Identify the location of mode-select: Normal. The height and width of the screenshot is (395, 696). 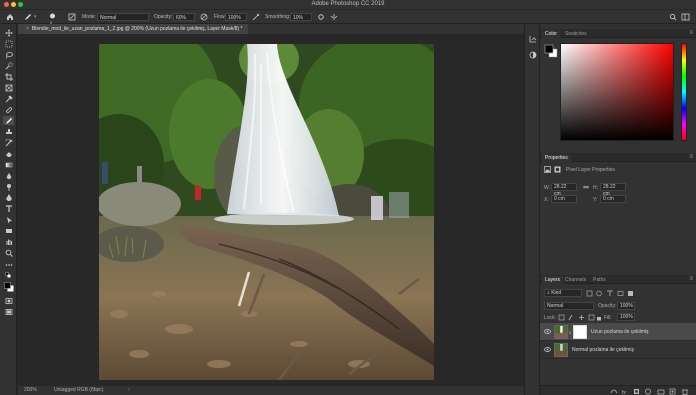
(123, 17).